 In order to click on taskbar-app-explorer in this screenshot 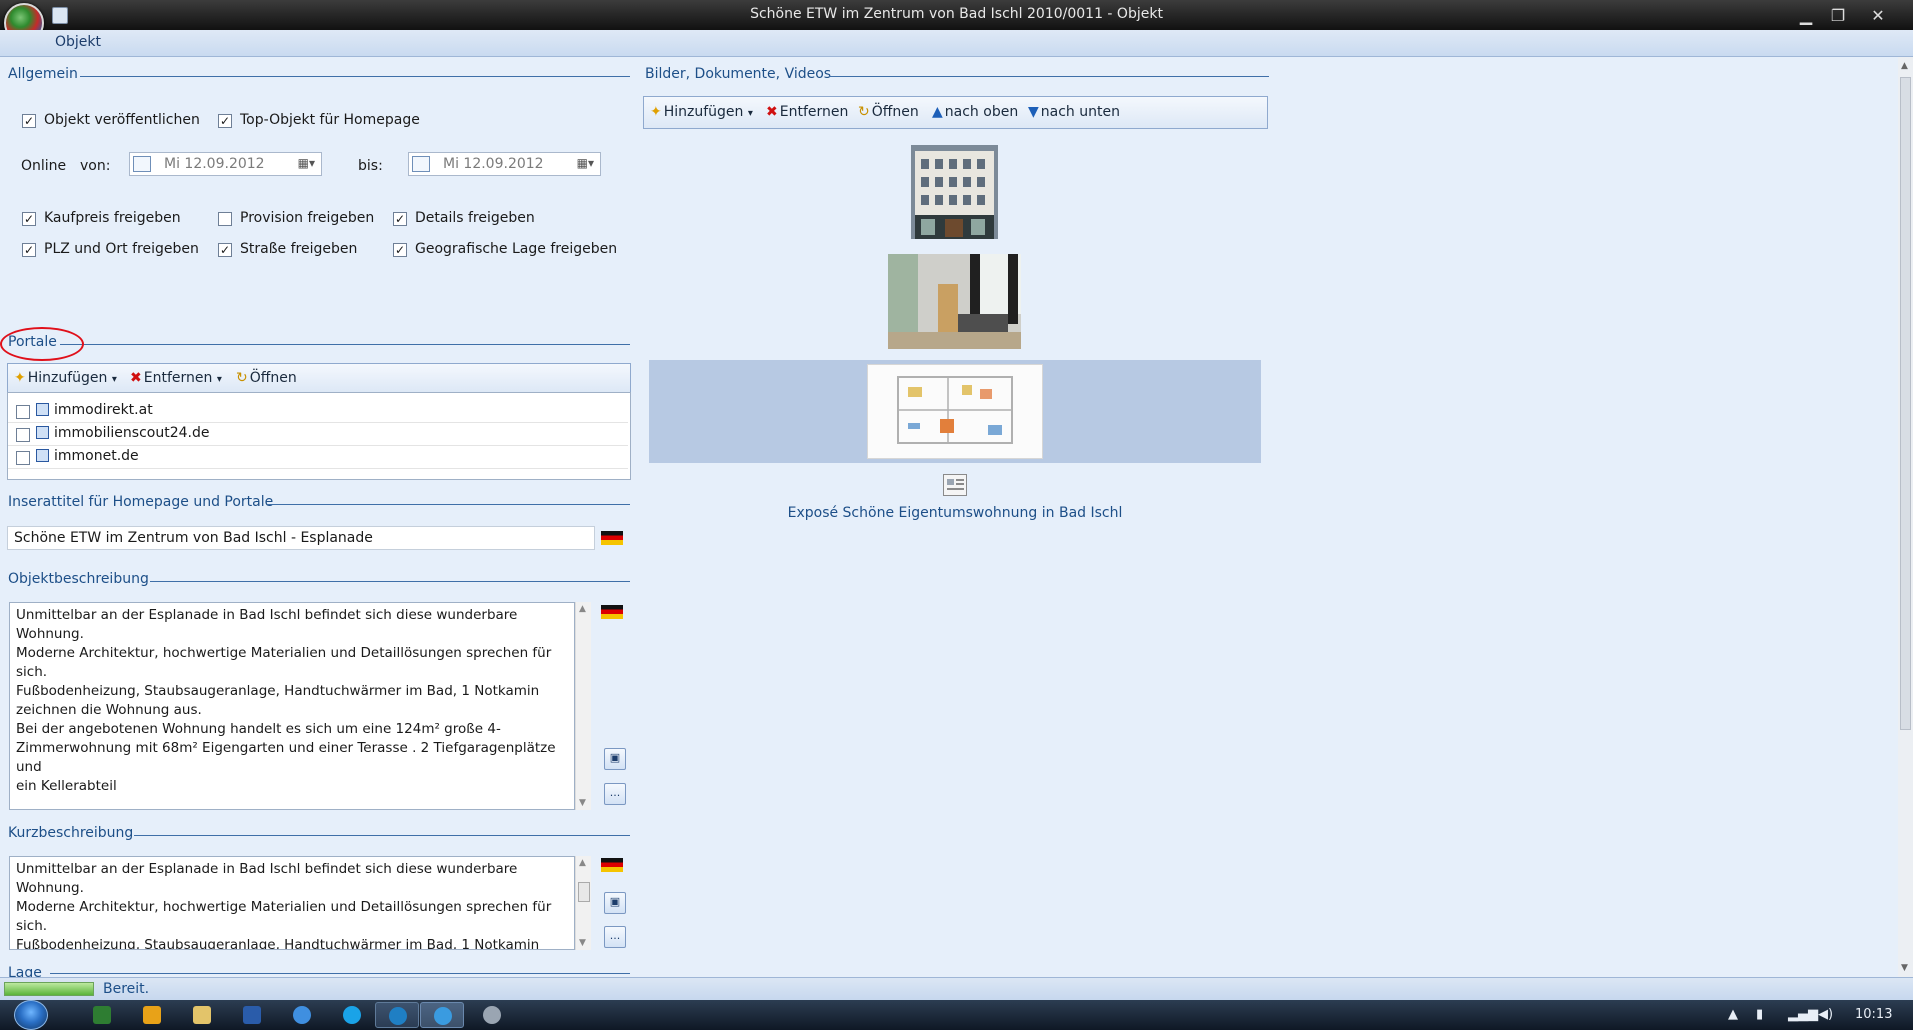, I will do `click(202, 1015)`.